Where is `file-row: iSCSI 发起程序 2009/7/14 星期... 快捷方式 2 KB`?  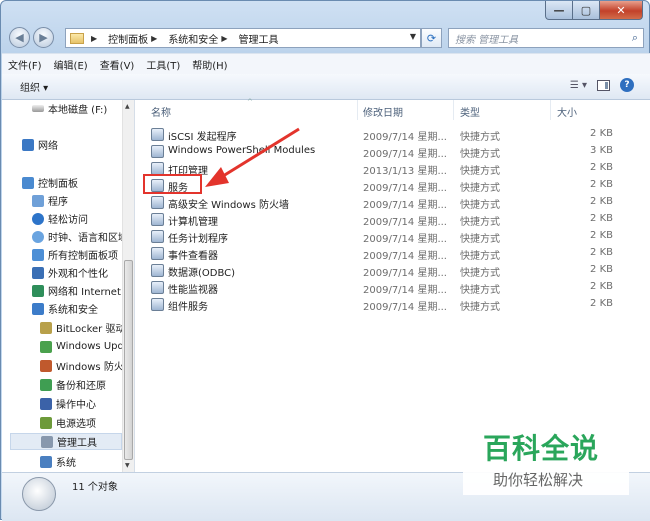 file-row: iSCSI 发起程序 2009/7/14 星期... 快捷方式 2 KB is located at coordinates (392, 134).